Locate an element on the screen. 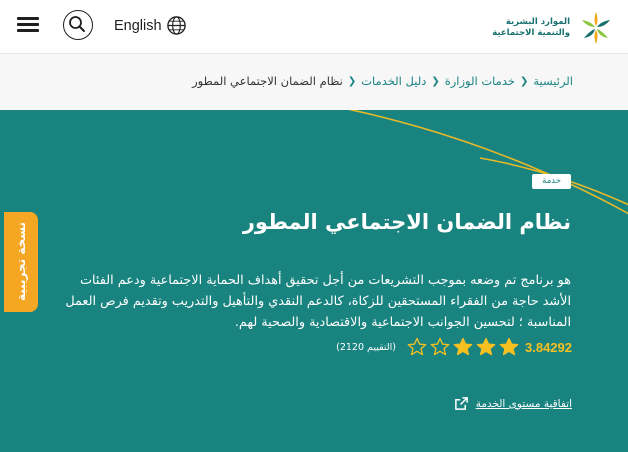 The width and height of the screenshot is (628, 452). service-title: نظام الضمان الاجتماعي المطور is located at coordinates (406, 222).